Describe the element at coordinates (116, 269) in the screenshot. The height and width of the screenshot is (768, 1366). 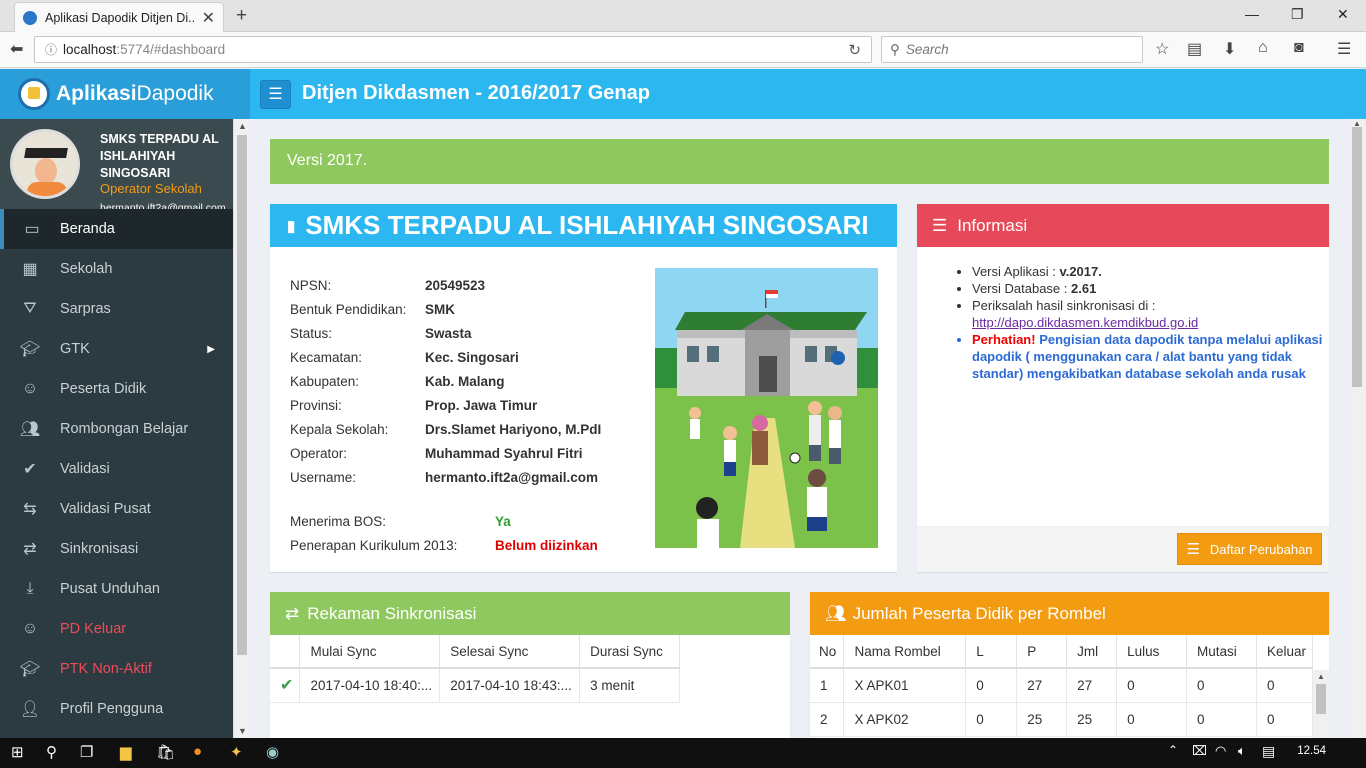
I see `sidebar-item-sekolah: ▦ Sekolah` at that location.